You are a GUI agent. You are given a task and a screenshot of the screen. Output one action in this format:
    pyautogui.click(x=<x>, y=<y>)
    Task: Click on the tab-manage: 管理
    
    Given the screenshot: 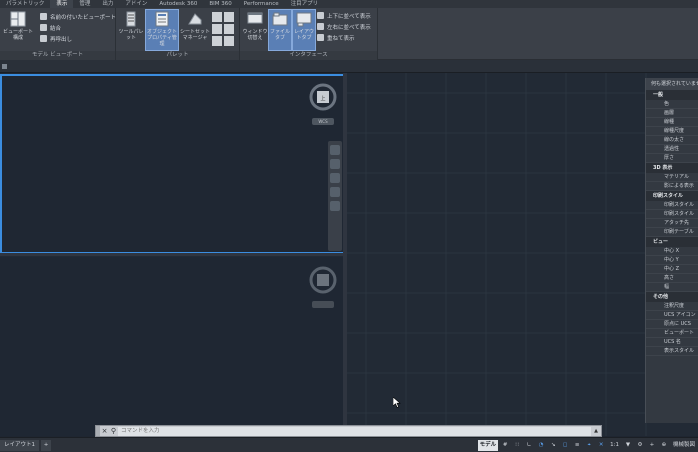 What is the action you would take?
    pyautogui.click(x=84, y=4)
    